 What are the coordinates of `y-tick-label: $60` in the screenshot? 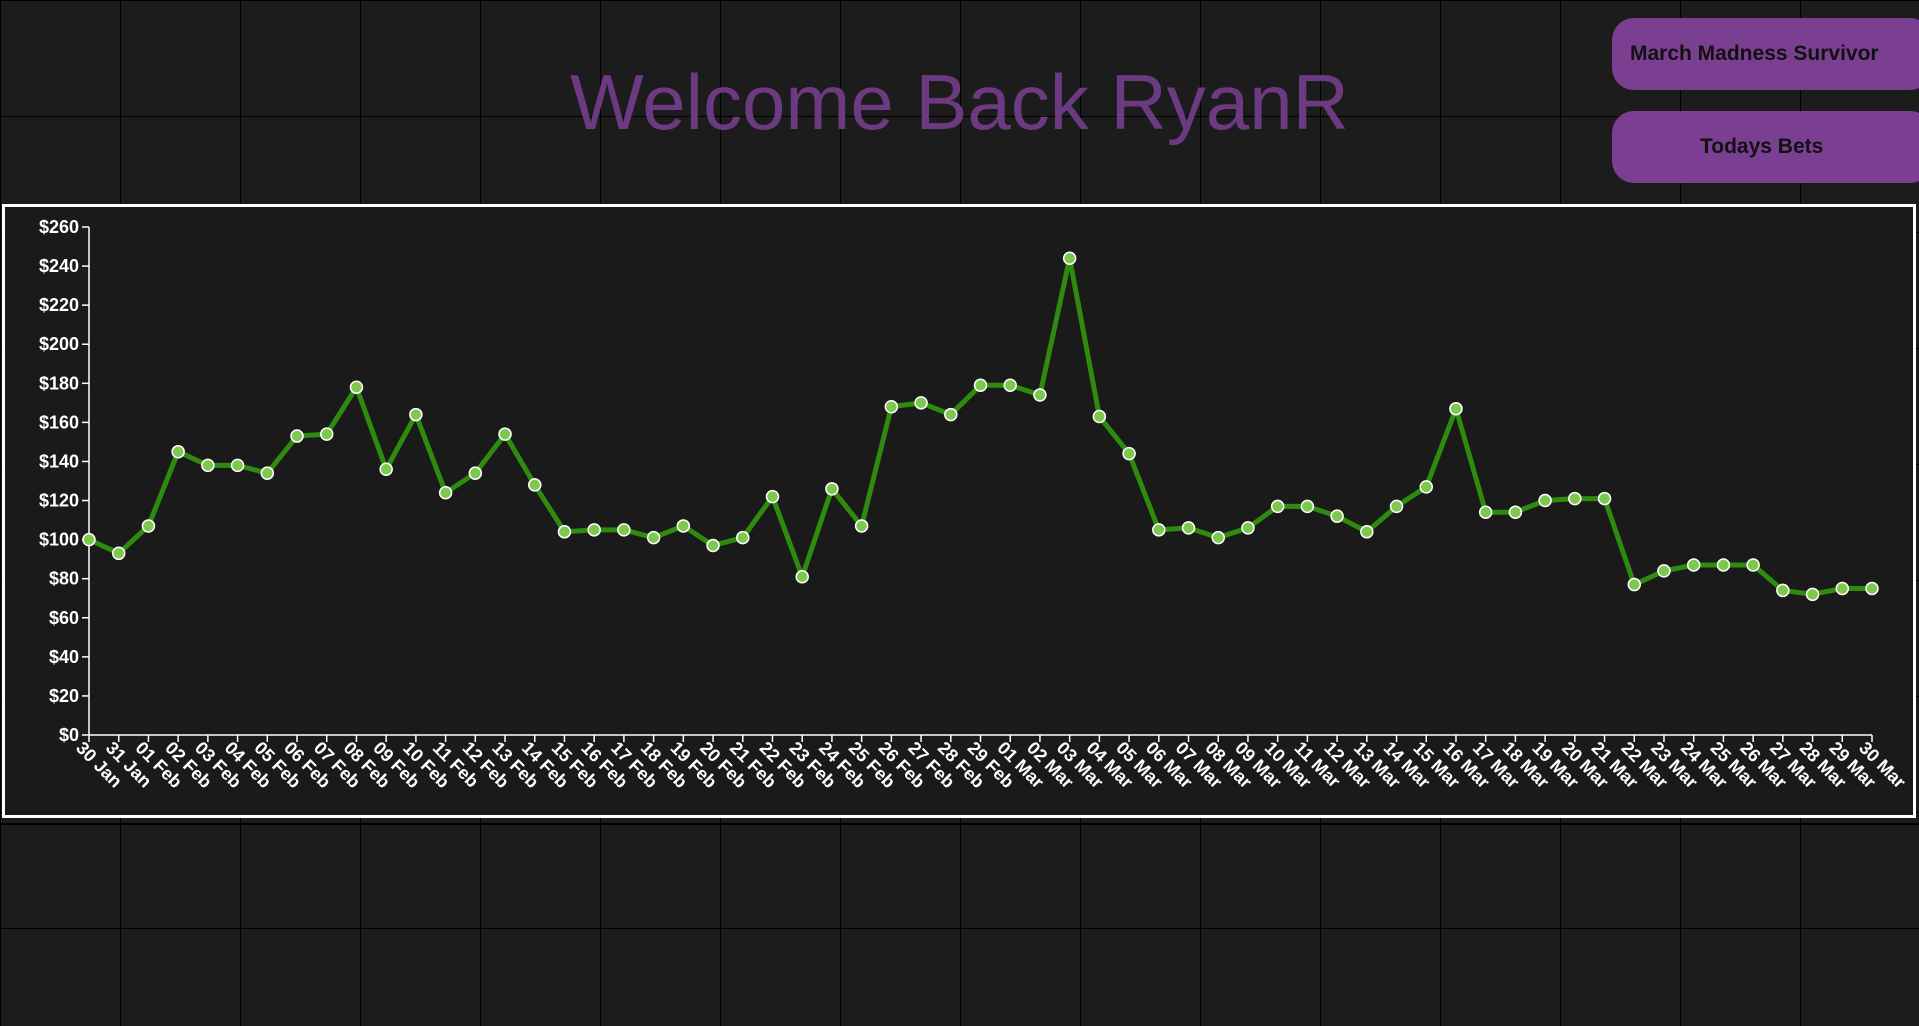 It's located at (64, 618).